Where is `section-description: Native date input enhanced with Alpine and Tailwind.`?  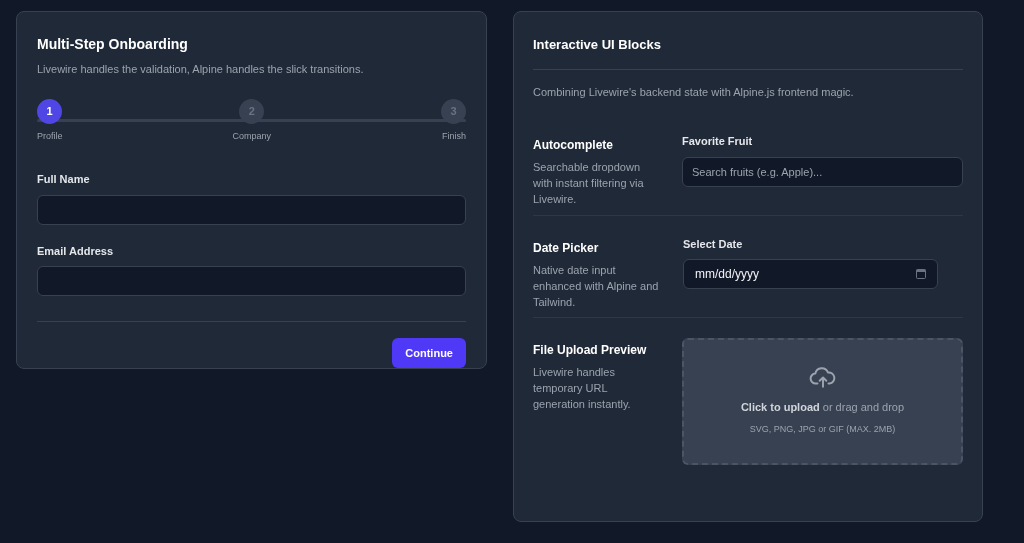 section-description: Native date input enhanced with Alpine and Tailwind. is located at coordinates (596, 286).